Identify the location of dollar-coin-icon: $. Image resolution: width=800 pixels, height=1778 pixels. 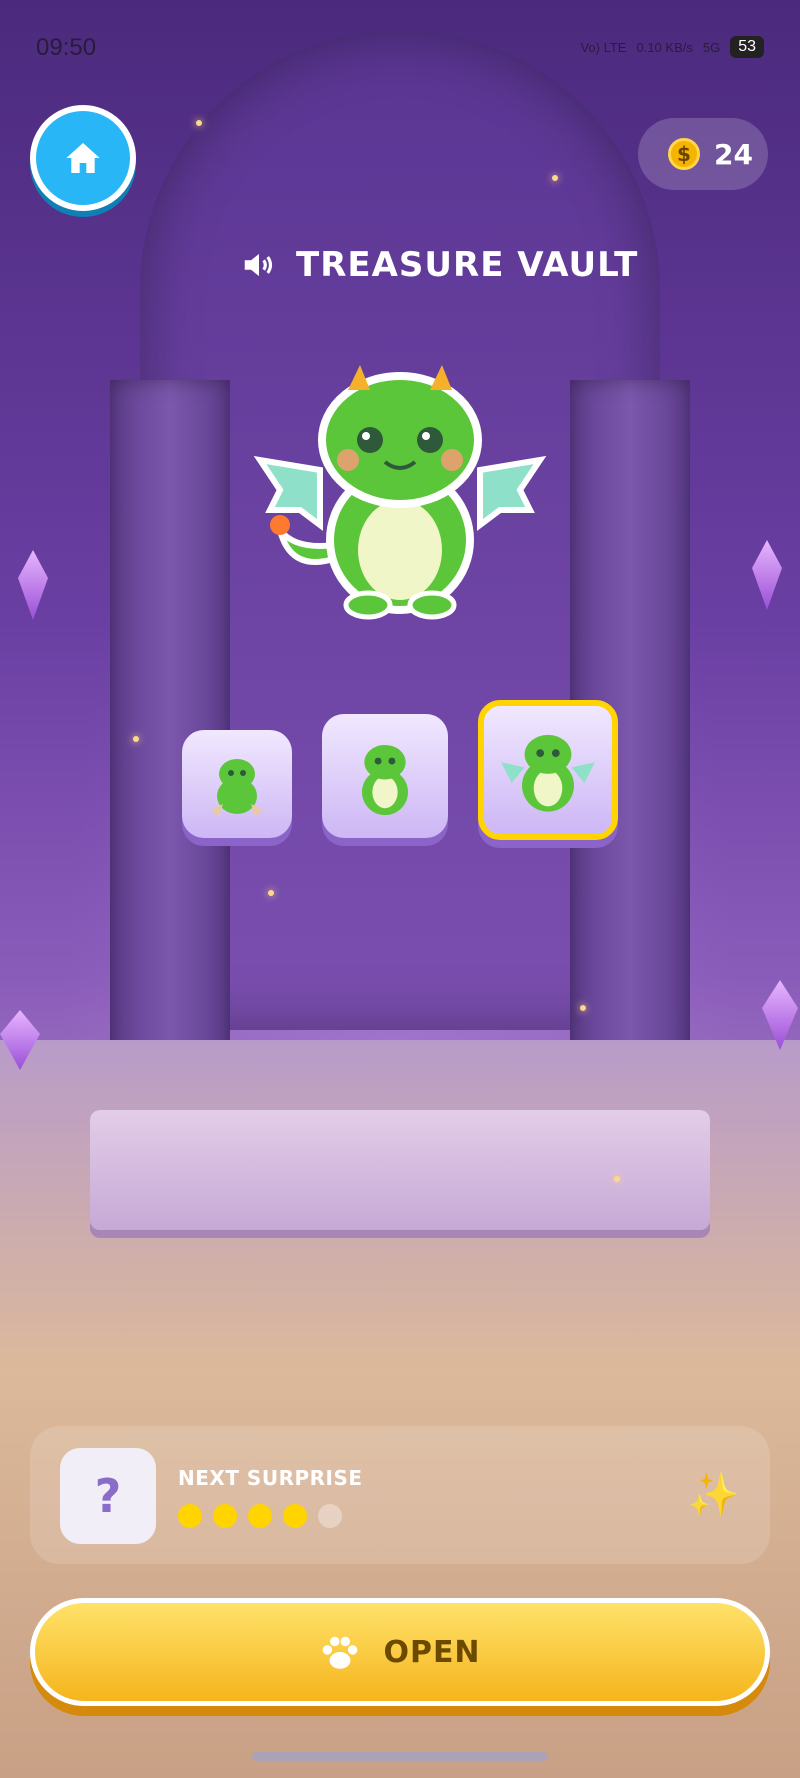
(684, 154).